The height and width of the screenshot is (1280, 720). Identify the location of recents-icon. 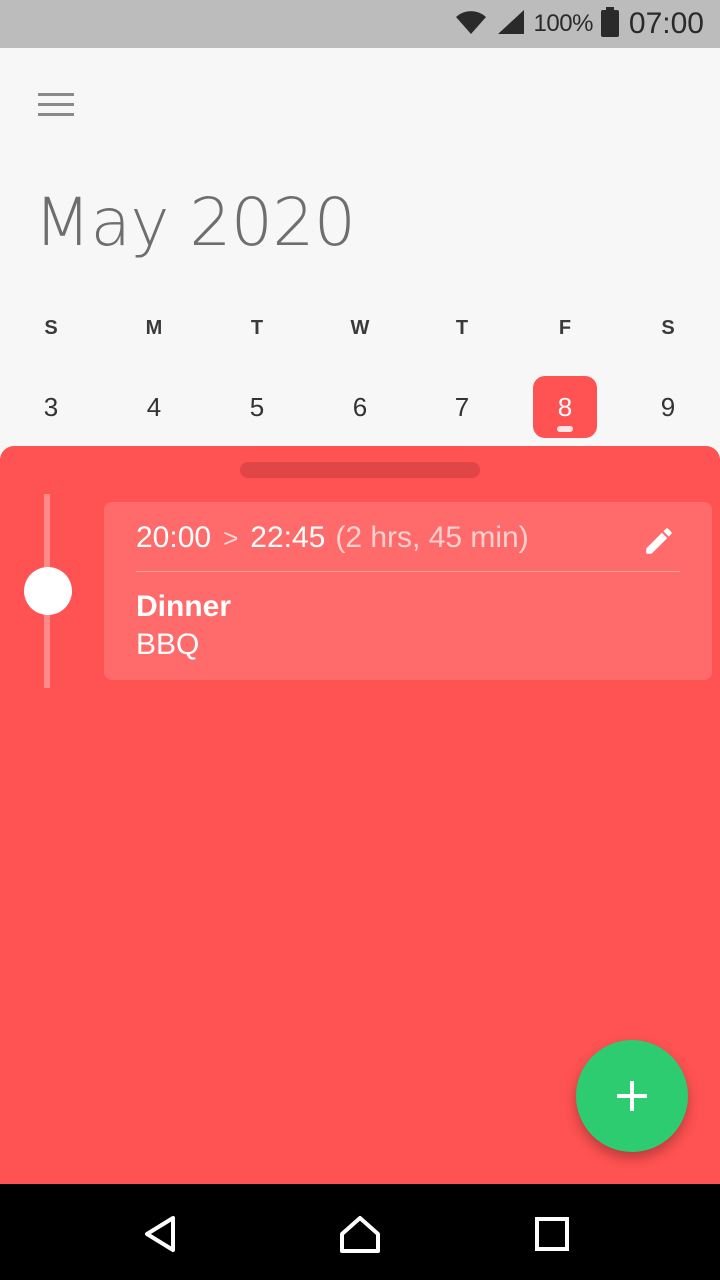
(552, 1234).